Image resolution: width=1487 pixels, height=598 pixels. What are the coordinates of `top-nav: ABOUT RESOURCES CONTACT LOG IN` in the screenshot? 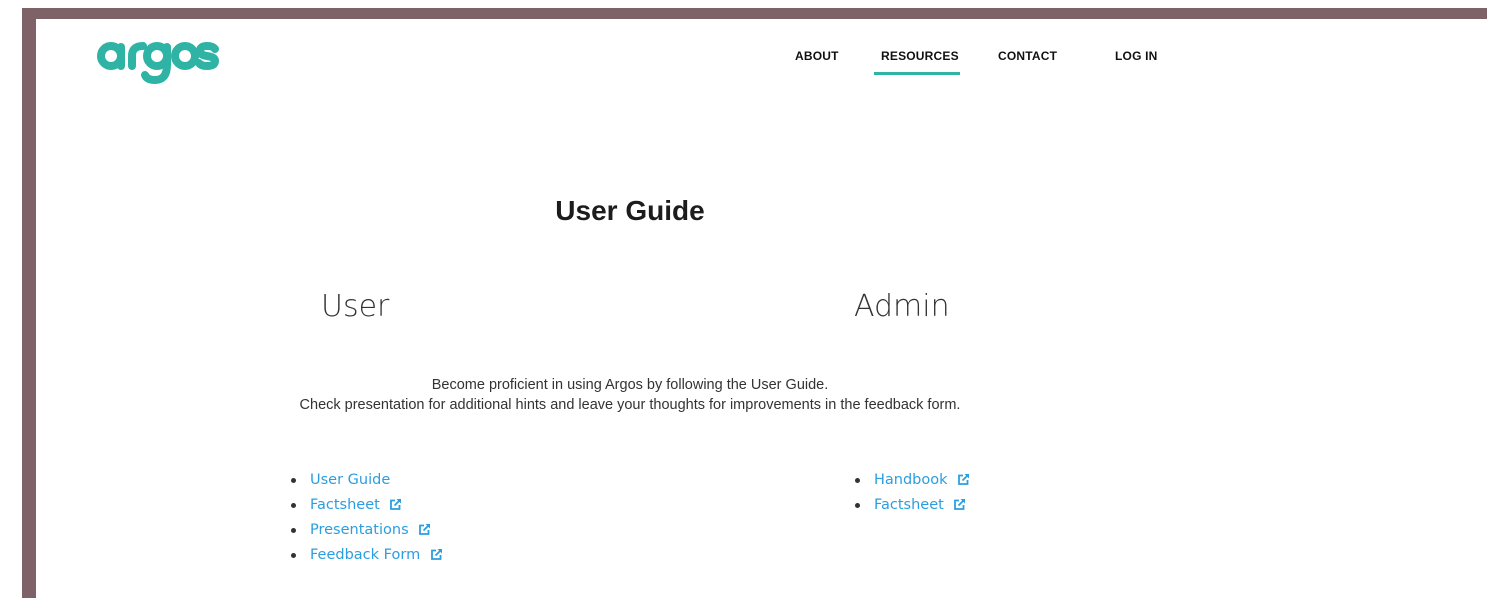 It's located at (761, 64).